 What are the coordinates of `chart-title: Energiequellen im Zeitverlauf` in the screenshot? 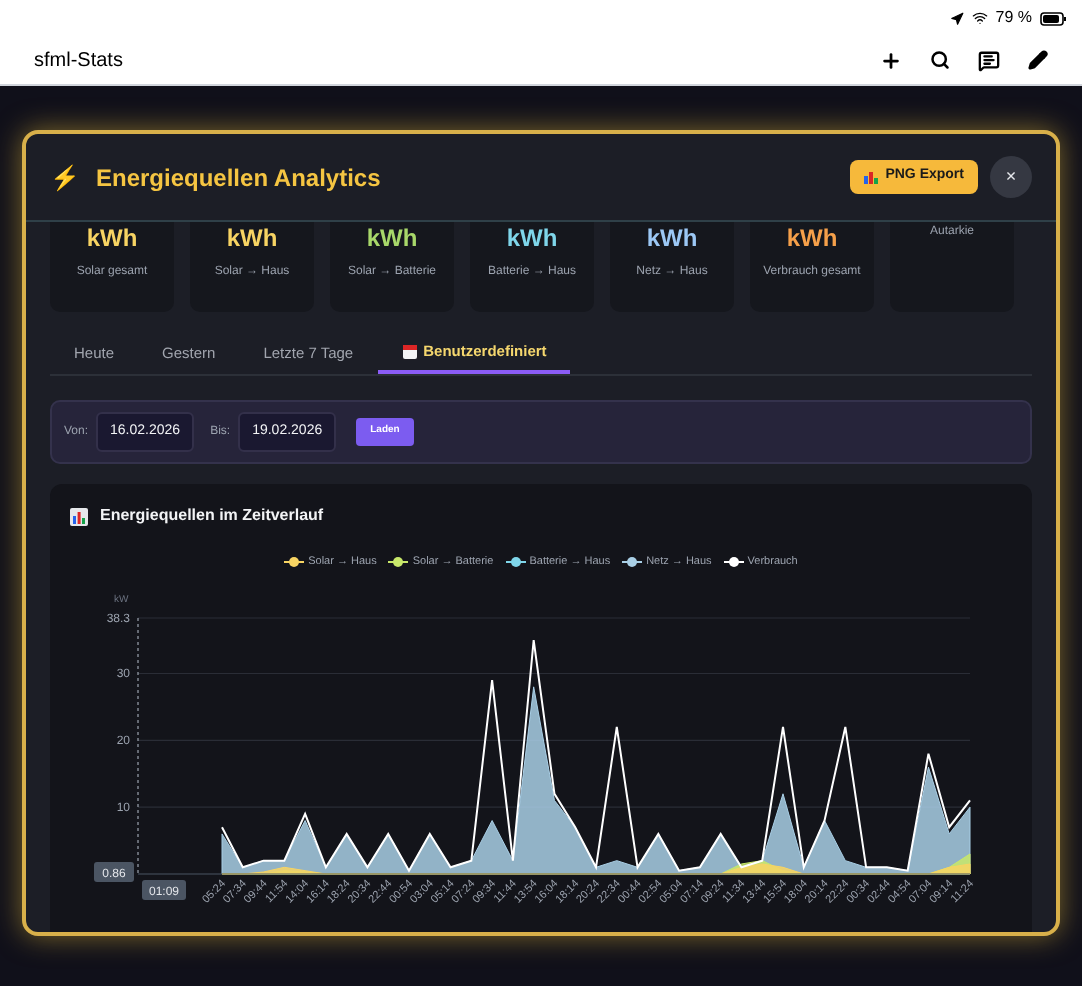 It's located at (212, 516).